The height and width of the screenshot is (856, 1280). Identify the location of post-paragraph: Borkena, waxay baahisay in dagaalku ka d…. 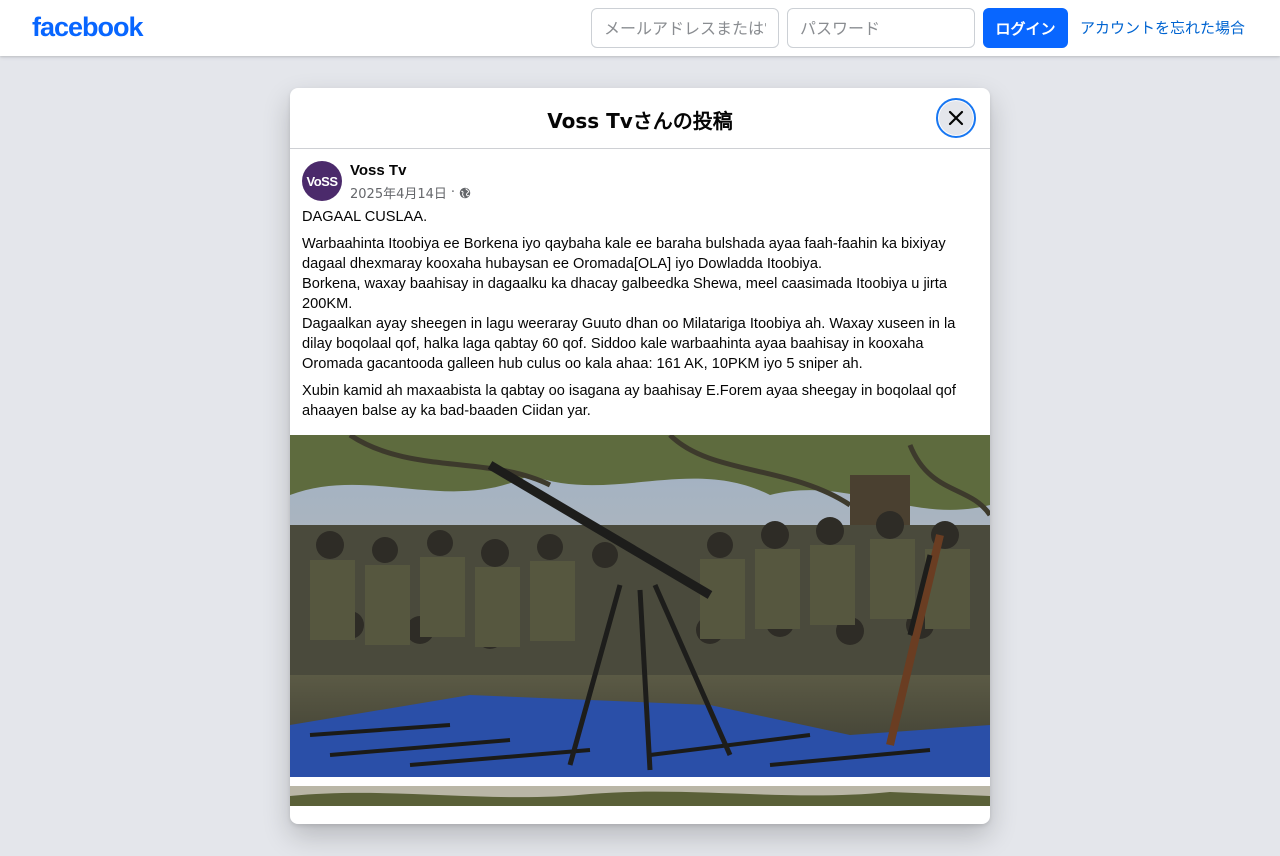
(624, 294).